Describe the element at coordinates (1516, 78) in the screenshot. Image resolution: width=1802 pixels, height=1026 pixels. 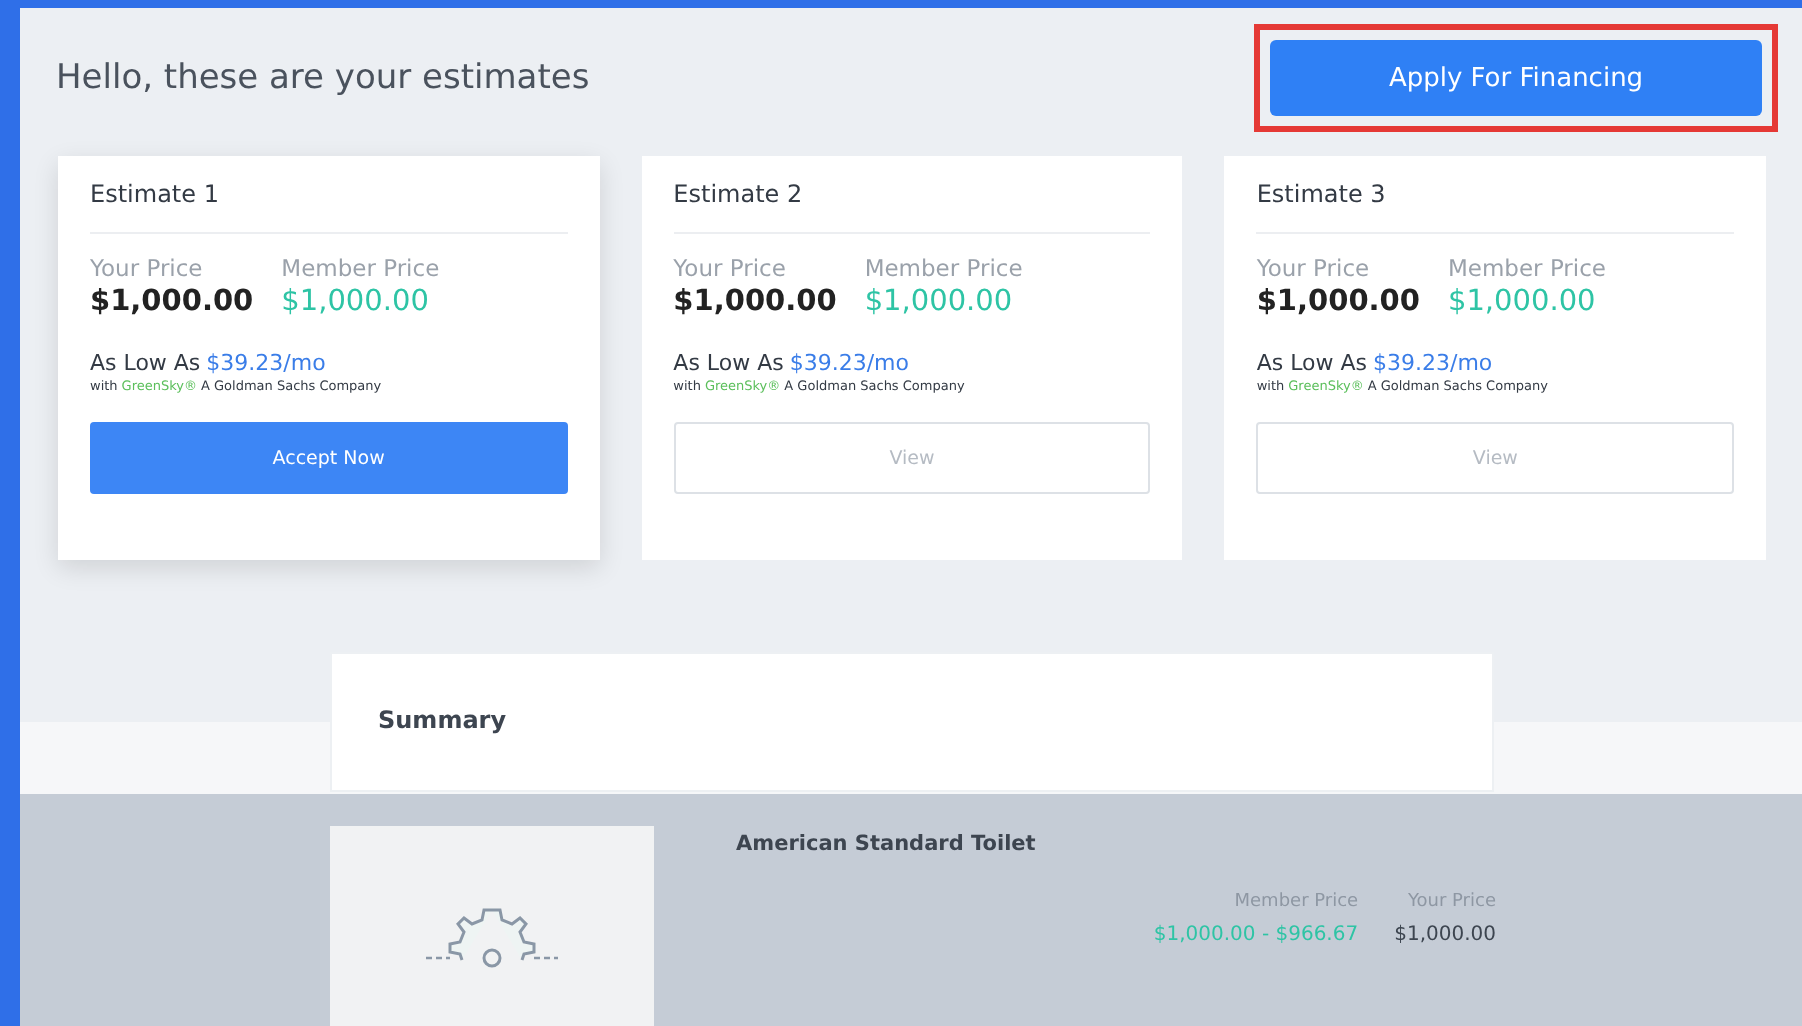
I see `apply-financing-button: Apply For Financing` at that location.